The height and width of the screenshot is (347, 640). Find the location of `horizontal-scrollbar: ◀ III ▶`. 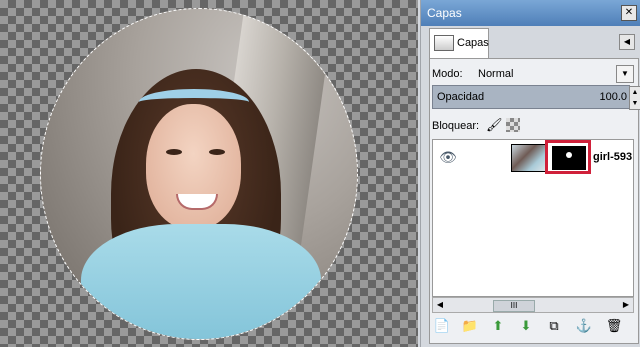

horizontal-scrollbar: ◀ III ▶ is located at coordinates (533, 305).